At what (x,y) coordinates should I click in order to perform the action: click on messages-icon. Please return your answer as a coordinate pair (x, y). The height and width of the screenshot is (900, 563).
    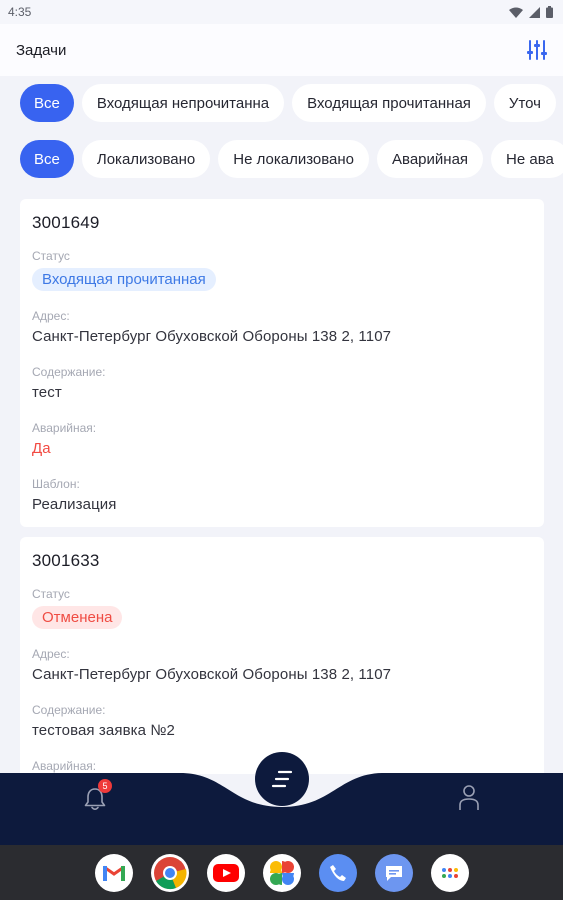
    Looking at the image, I should click on (393, 873).